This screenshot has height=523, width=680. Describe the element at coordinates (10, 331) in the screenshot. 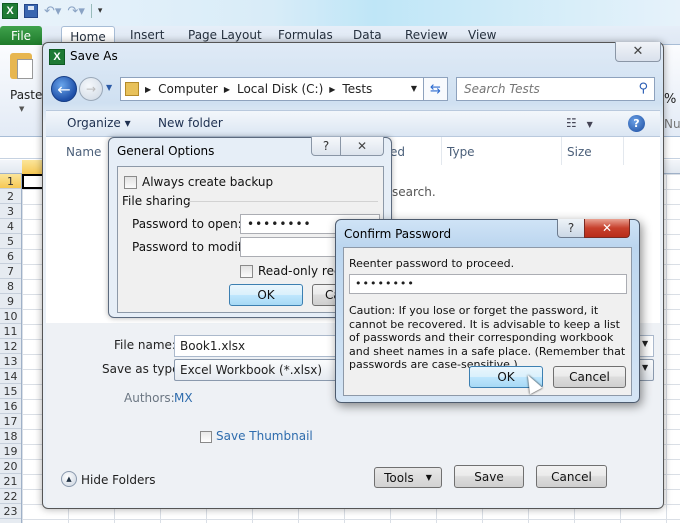

I see `row-header: 11` at that location.